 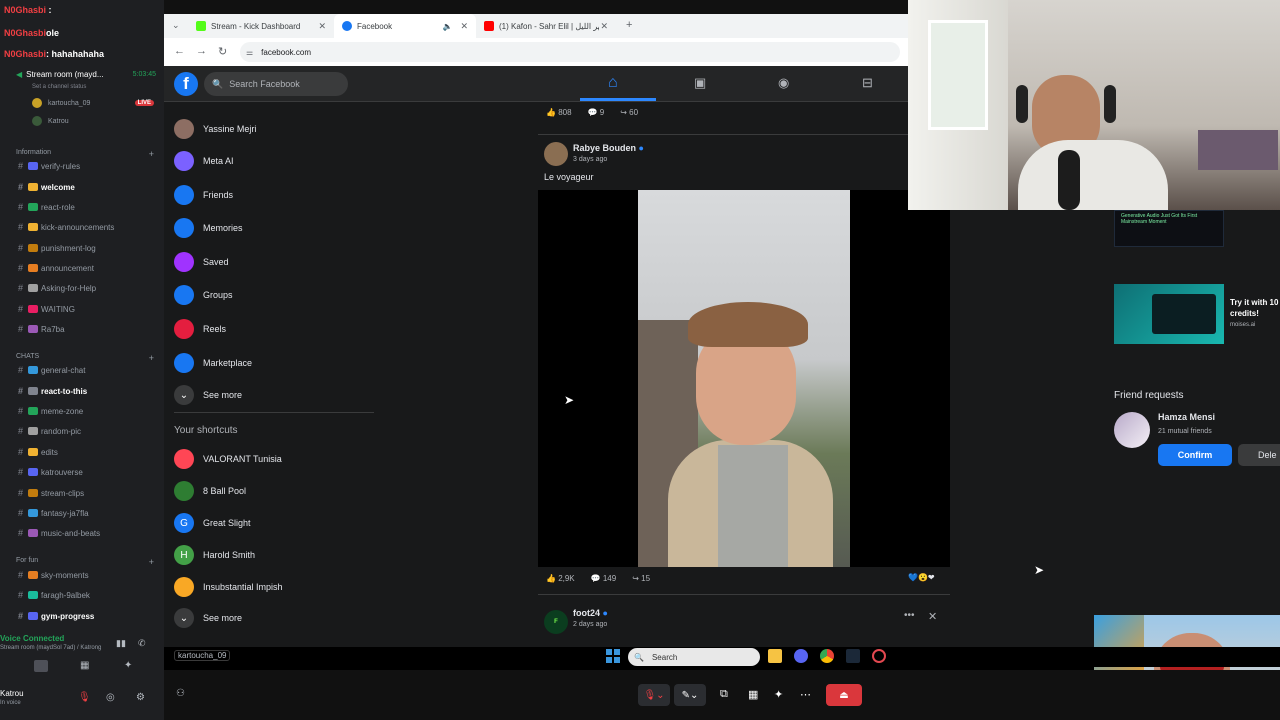 I want to click on tab-kick: Stream - Kick Dashboard ✕, so click(x=261, y=26).